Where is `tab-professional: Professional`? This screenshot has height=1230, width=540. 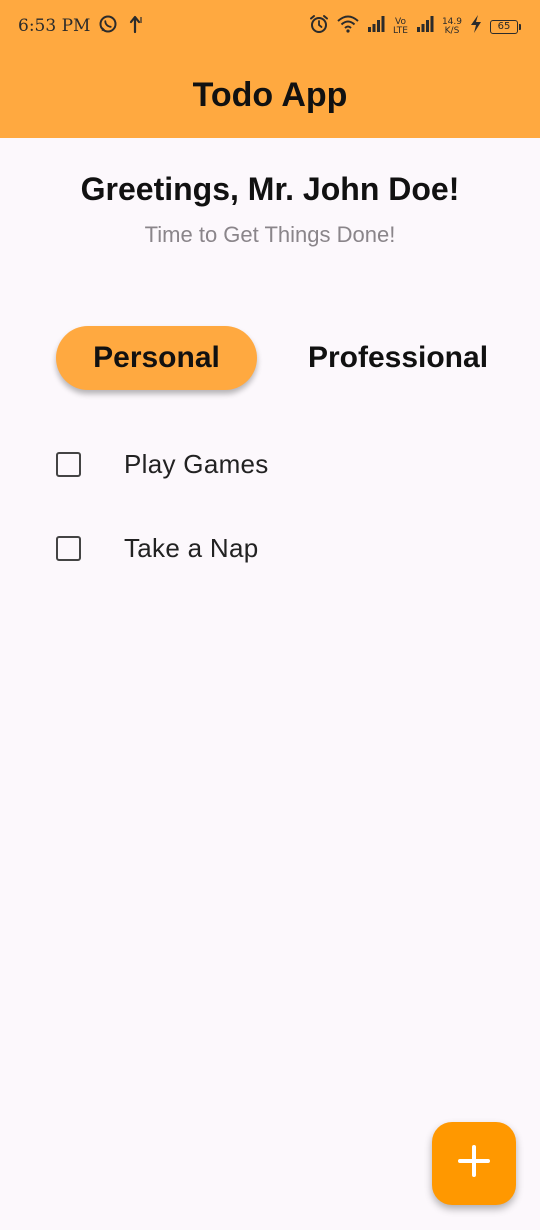
tab-professional: Professional is located at coordinates (398, 358).